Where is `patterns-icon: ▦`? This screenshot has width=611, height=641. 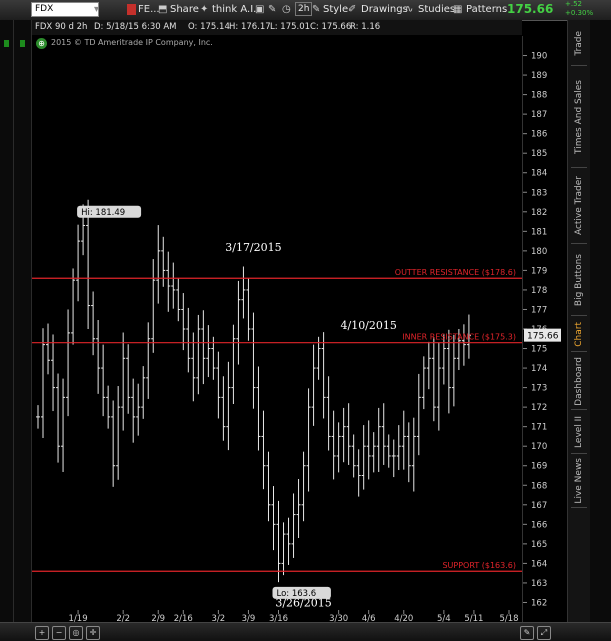 patterns-icon: ▦ is located at coordinates (457, 9).